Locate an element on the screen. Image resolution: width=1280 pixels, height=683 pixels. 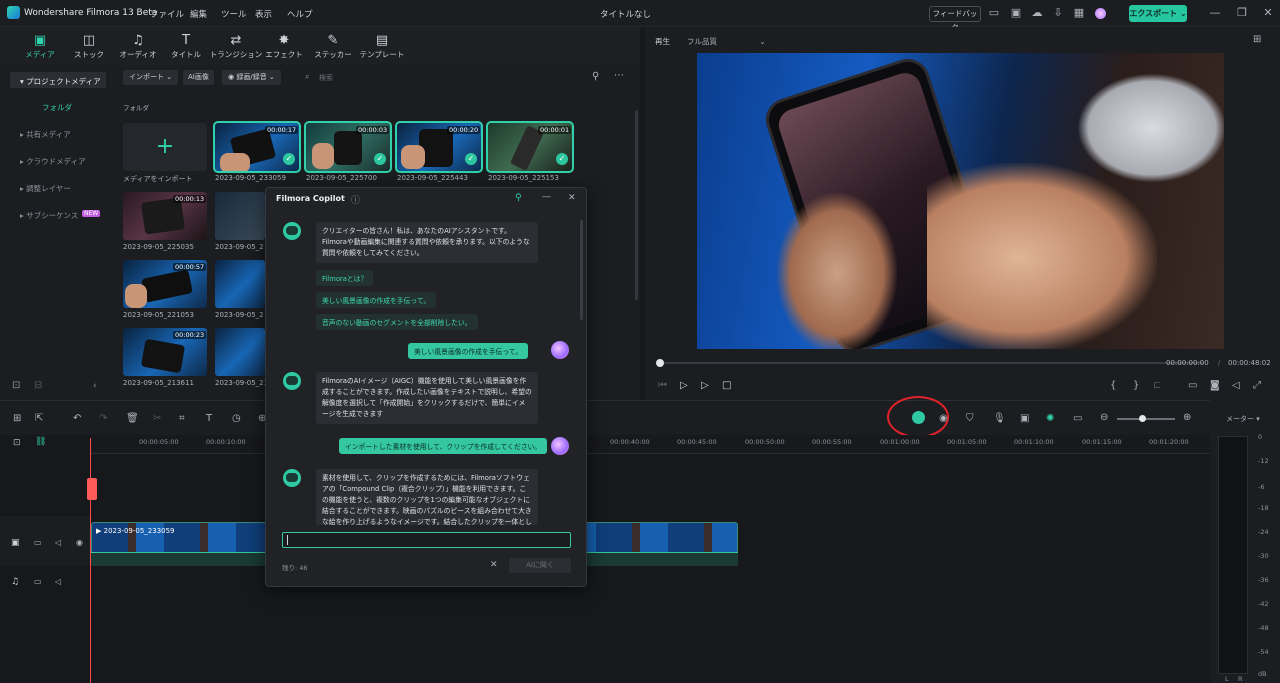
cut-icon: ✂ is located at coordinates (157, 418).